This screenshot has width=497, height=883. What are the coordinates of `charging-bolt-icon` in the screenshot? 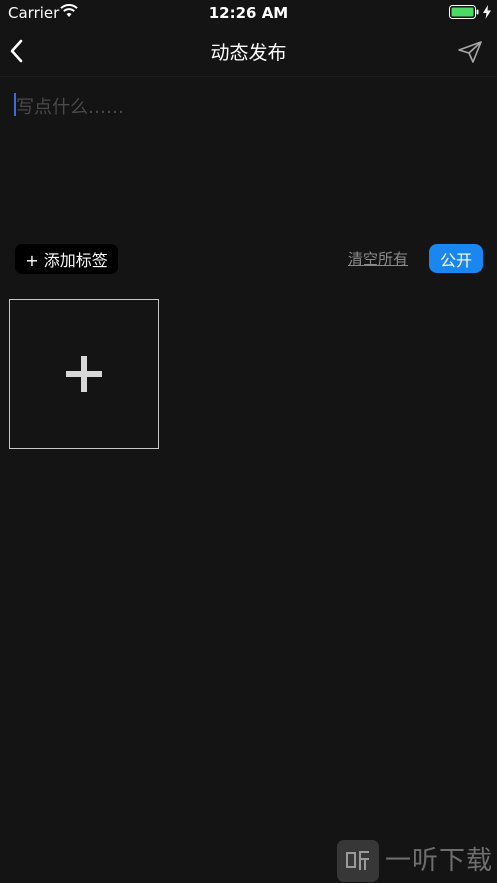 It's located at (487, 12).